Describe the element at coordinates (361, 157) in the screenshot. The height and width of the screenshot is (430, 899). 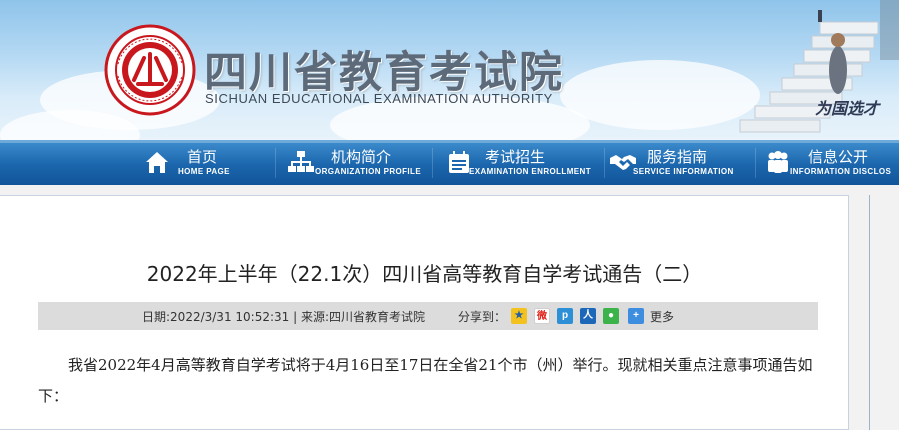
I see `nav-label: 机构简介` at that location.